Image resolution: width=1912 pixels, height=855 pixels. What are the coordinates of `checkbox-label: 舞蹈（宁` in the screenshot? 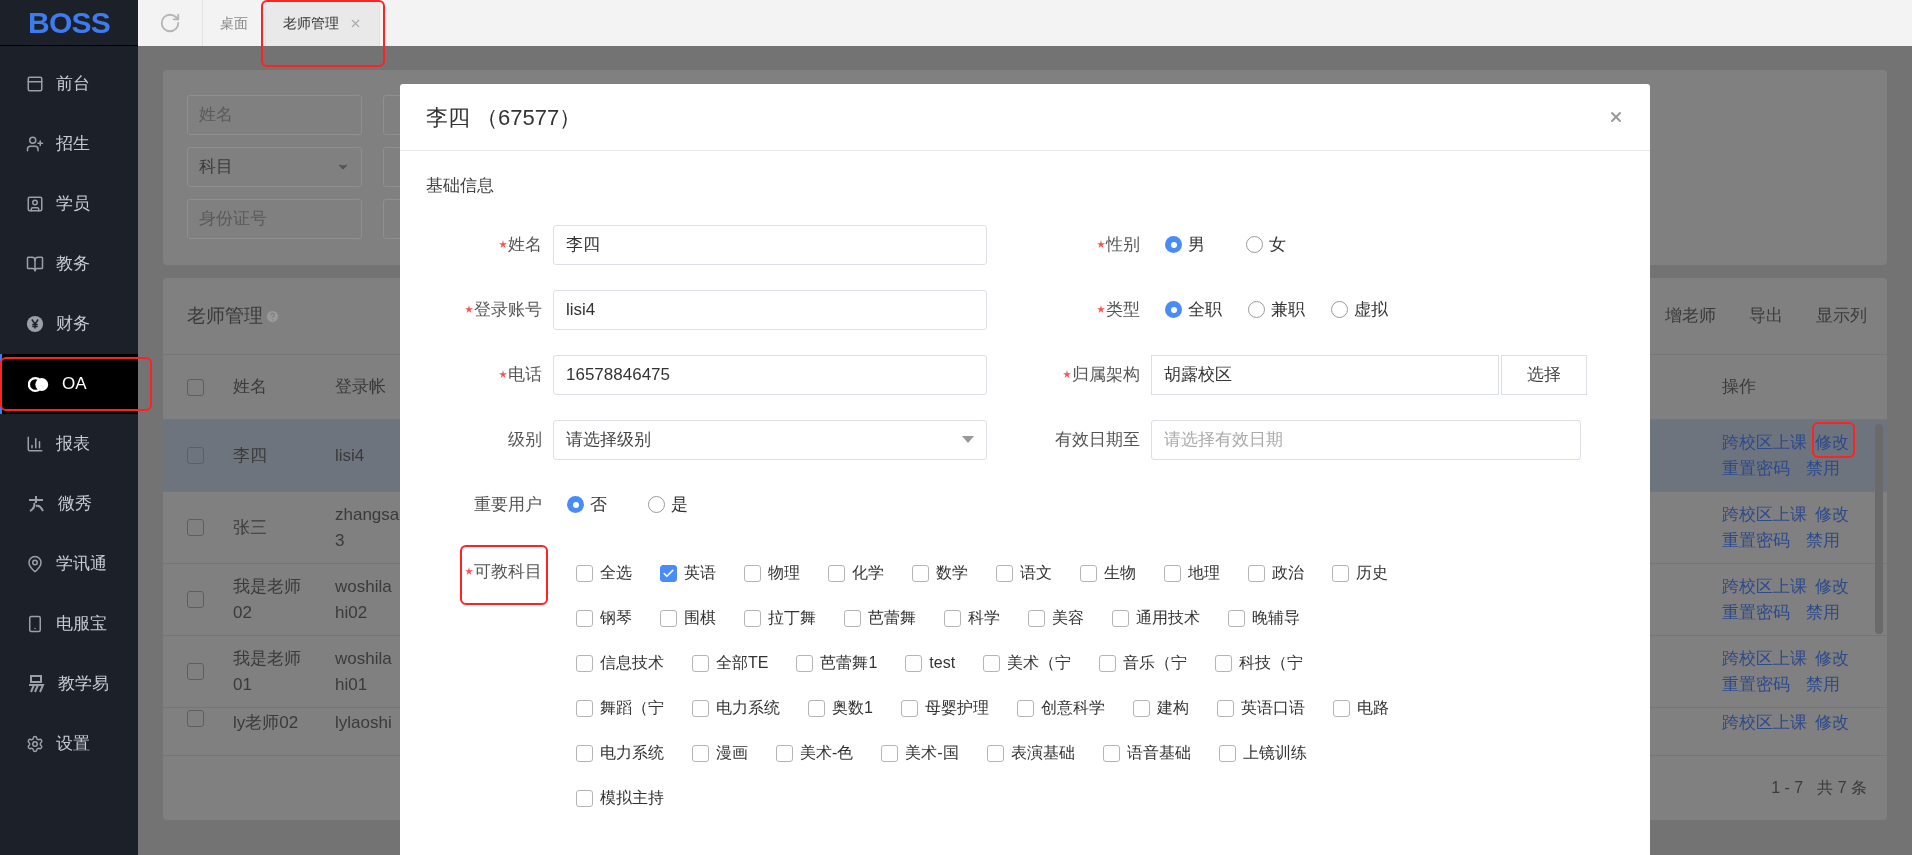 It's located at (632, 708).